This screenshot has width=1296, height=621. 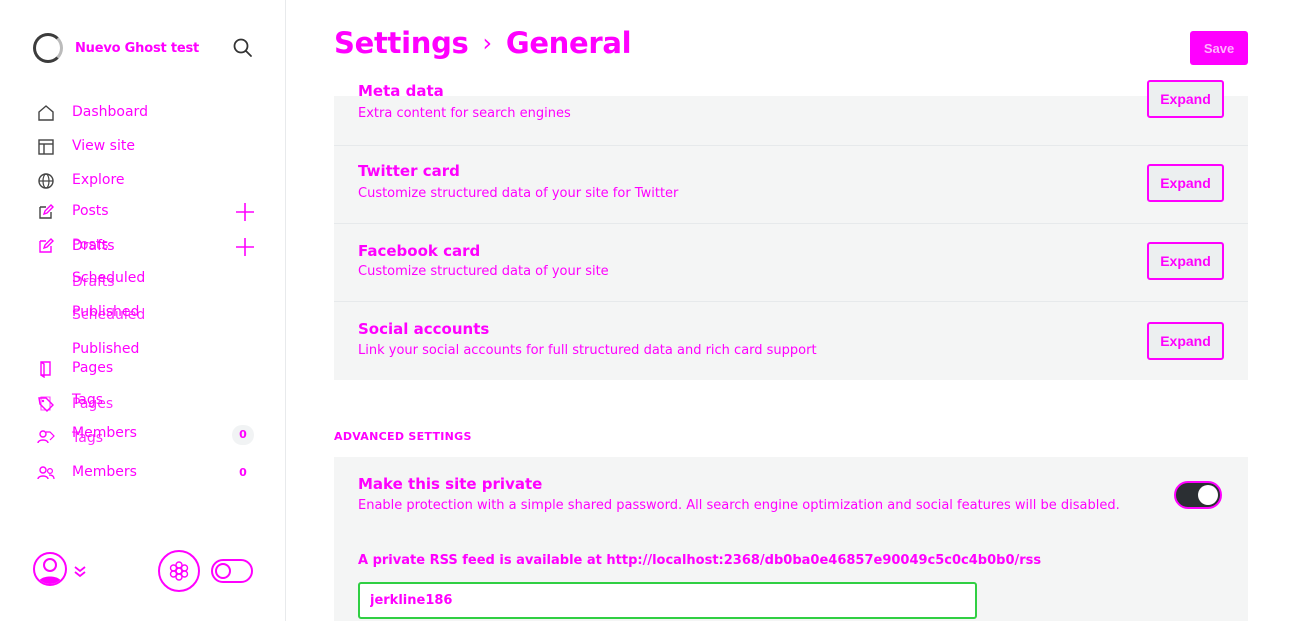 What do you see at coordinates (243, 48) in the screenshot?
I see `search-icon` at bounding box center [243, 48].